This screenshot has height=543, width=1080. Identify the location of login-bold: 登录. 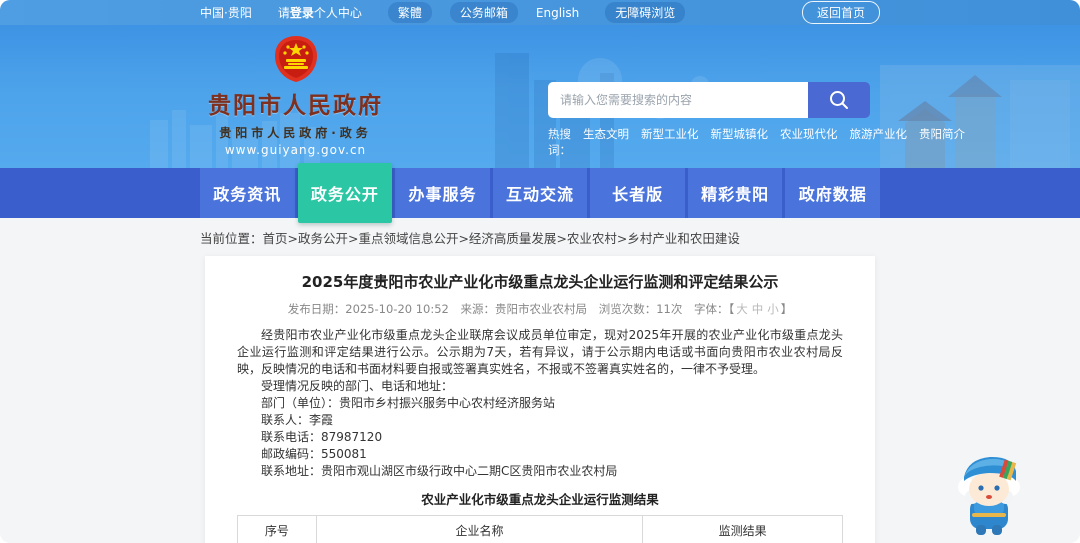
(301, 13).